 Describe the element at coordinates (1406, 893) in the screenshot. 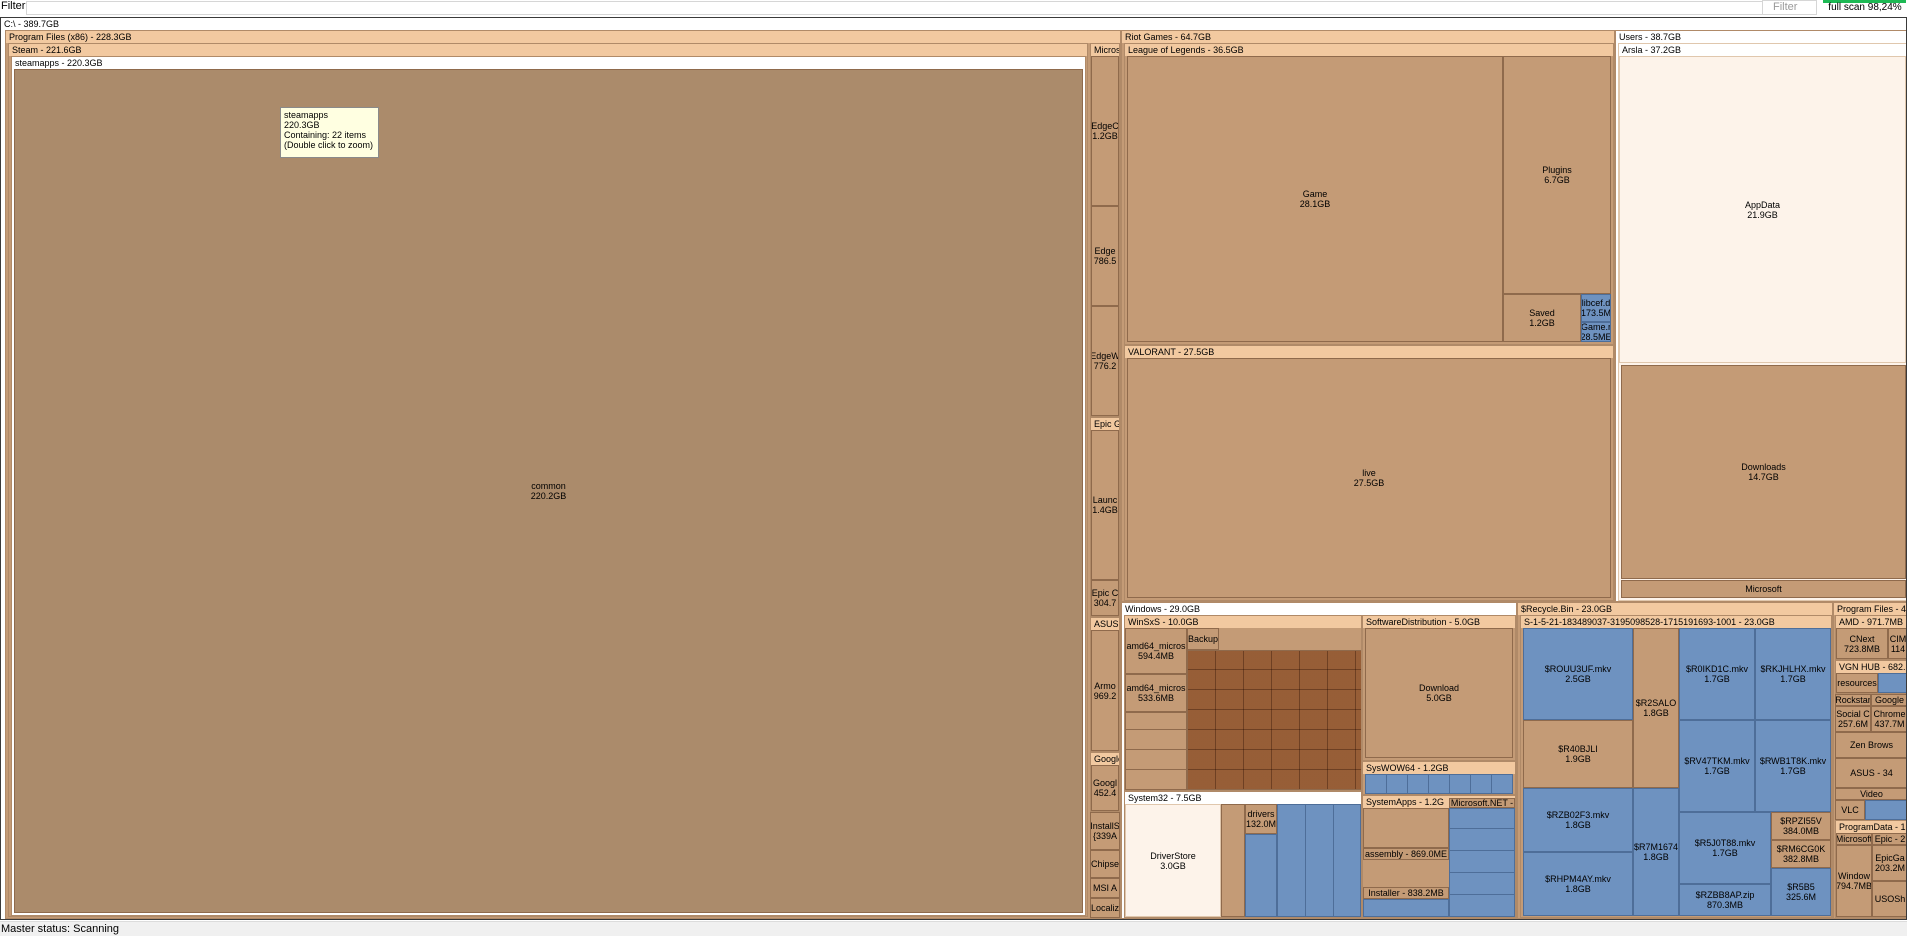

I see `folder-installer: Installer - 838.2MB` at that location.